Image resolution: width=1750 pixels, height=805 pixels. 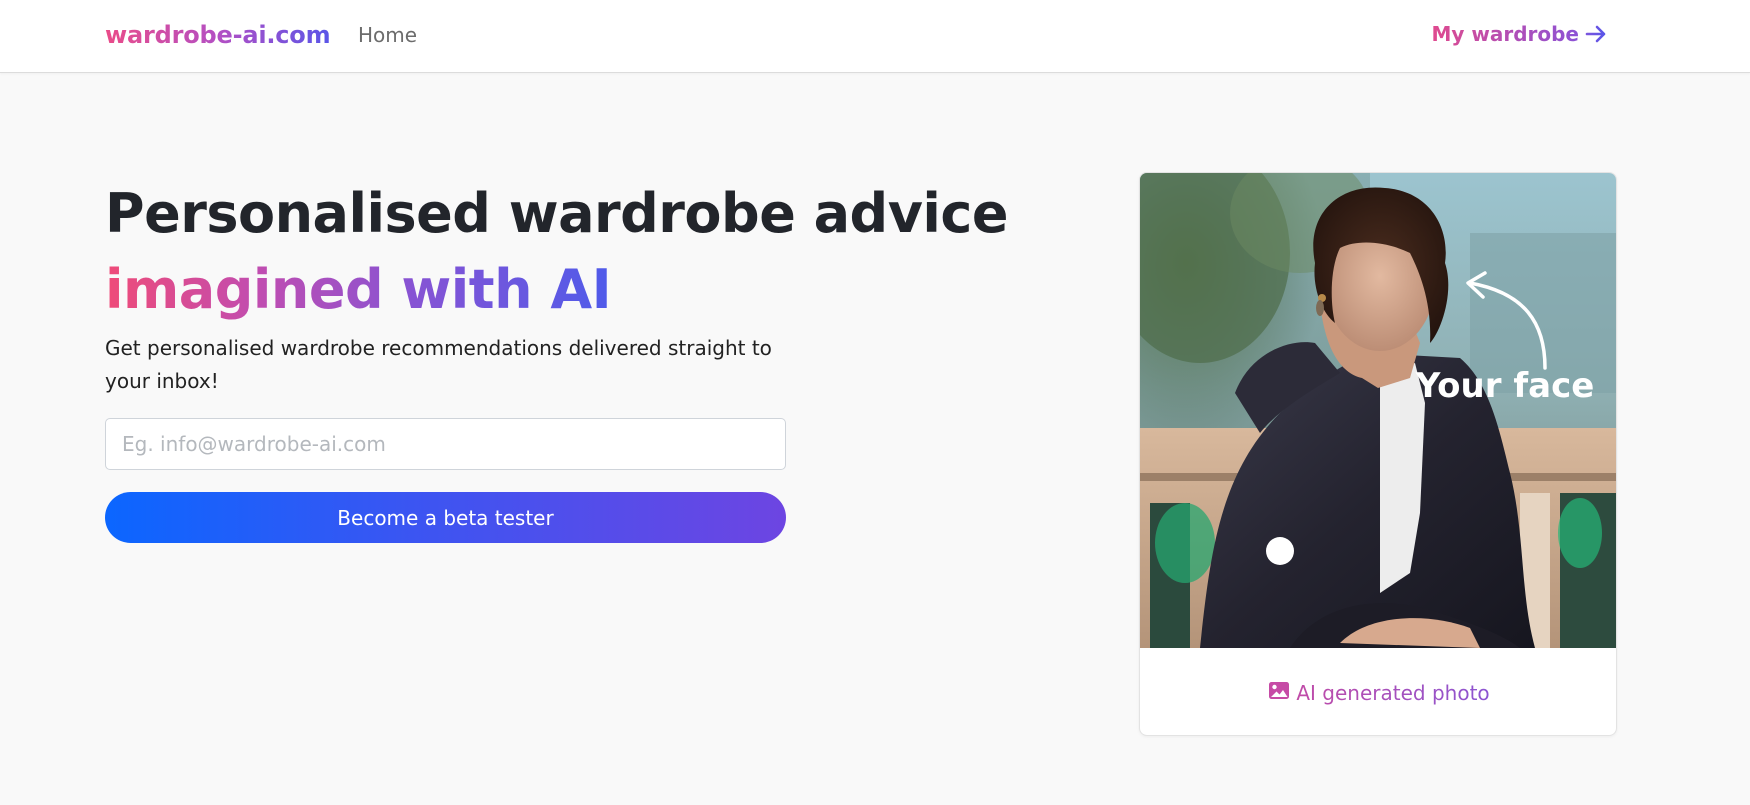 I want to click on brand-logo-link: wardrobe-ai.com, so click(x=218, y=35).